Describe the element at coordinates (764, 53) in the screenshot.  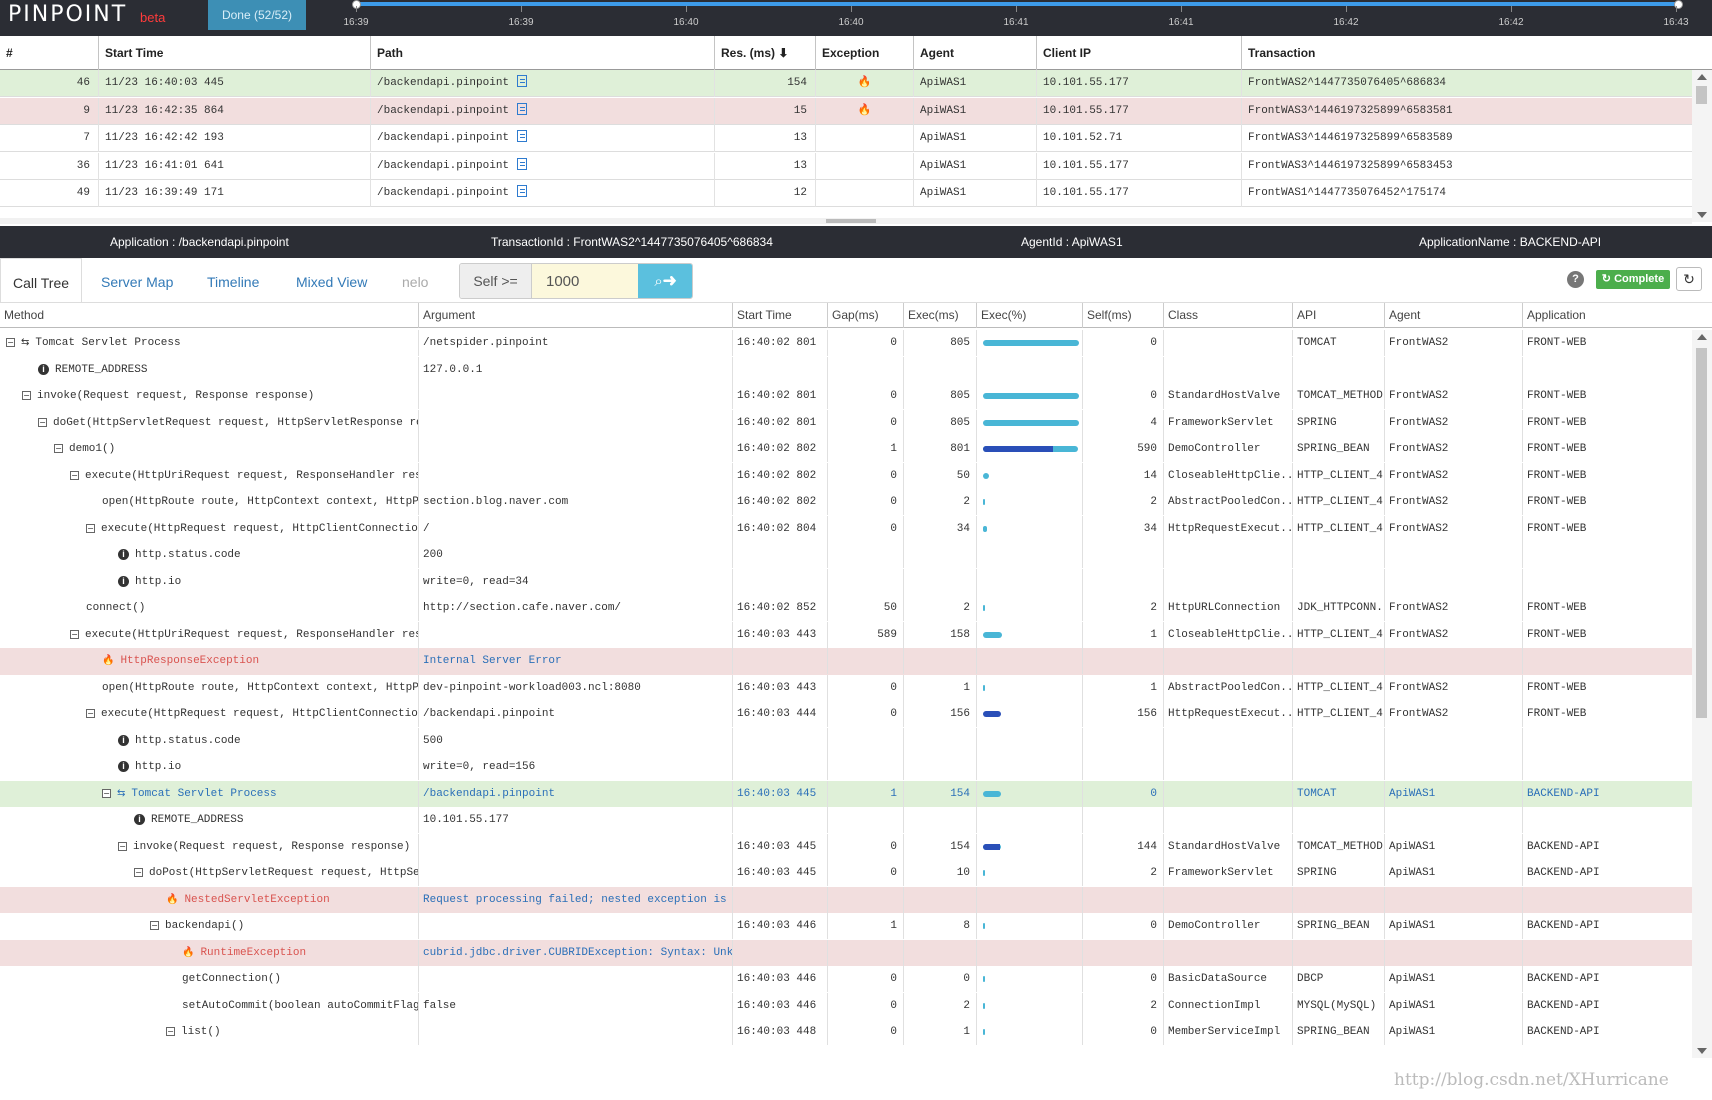
I see `col-res-header: Res. (ms) ⬇` at that location.